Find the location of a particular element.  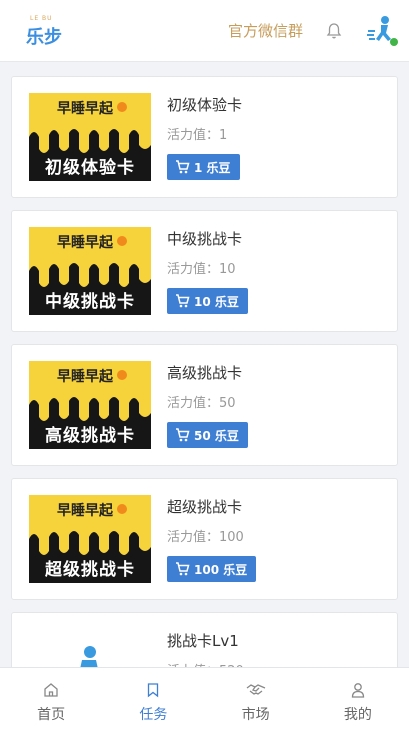

buy-button: 50 乐豆 is located at coordinates (207, 435).